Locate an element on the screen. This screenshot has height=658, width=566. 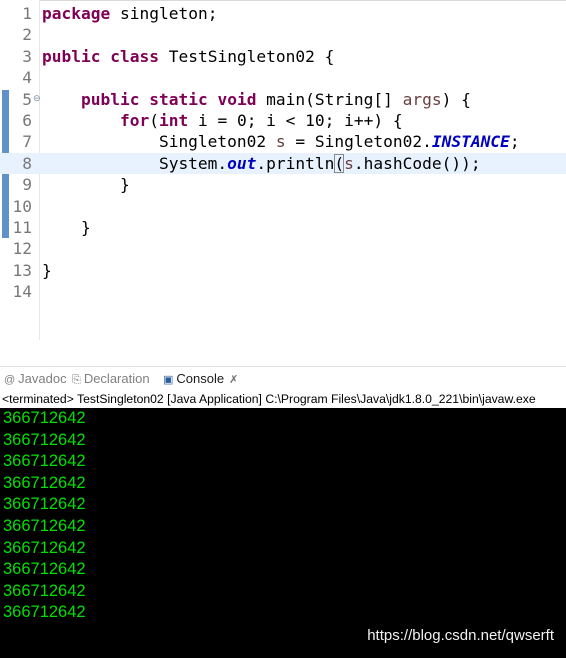
code-token: .hashCode()); is located at coordinates (417, 163).